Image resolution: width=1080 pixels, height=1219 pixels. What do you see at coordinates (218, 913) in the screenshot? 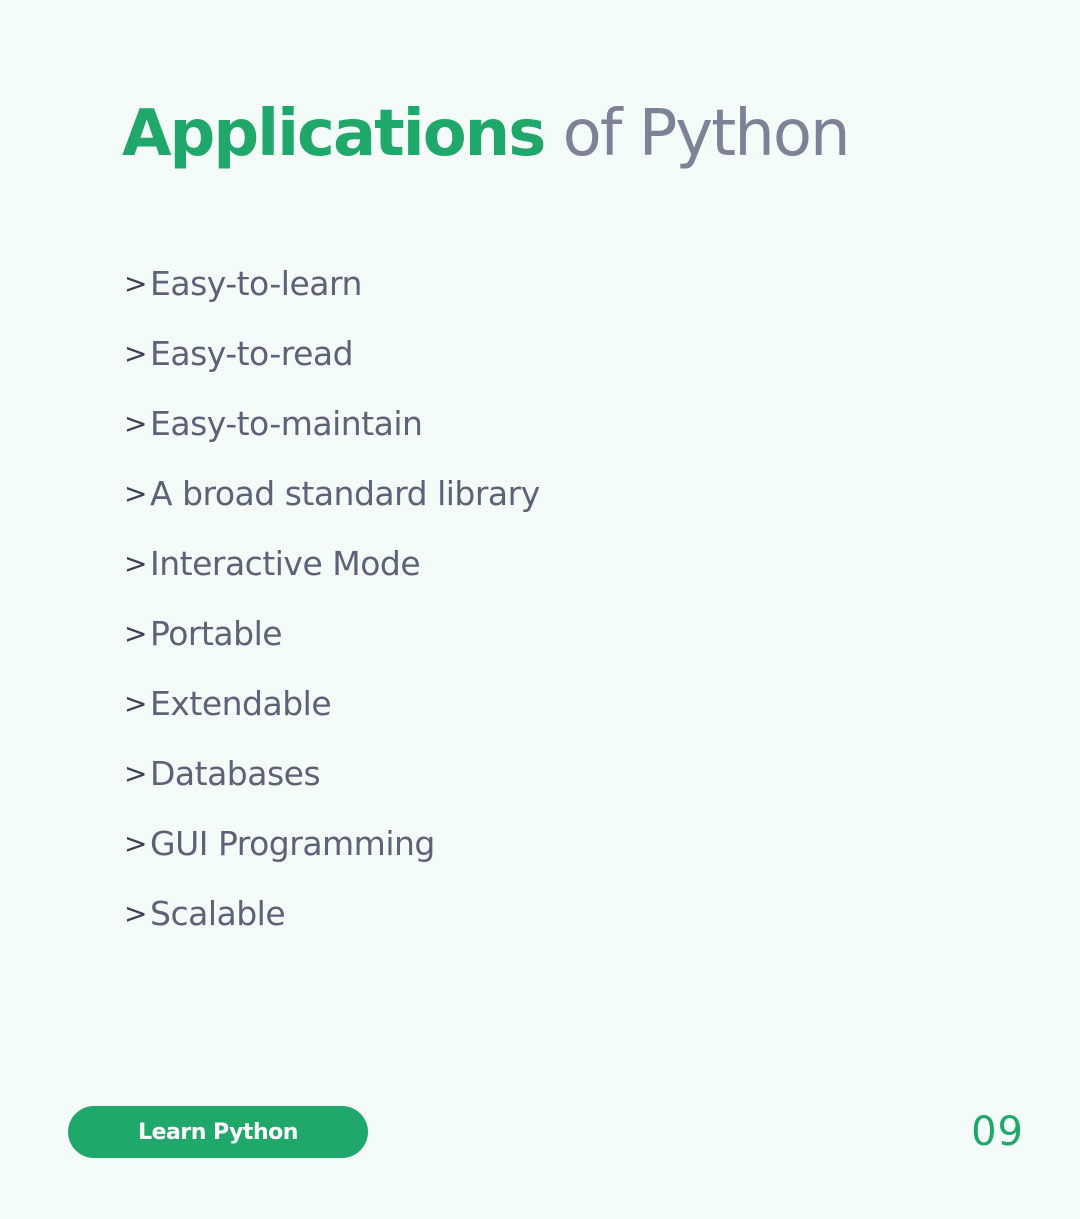
I see `feature-label: Scalable` at bounding box center [218, 913].